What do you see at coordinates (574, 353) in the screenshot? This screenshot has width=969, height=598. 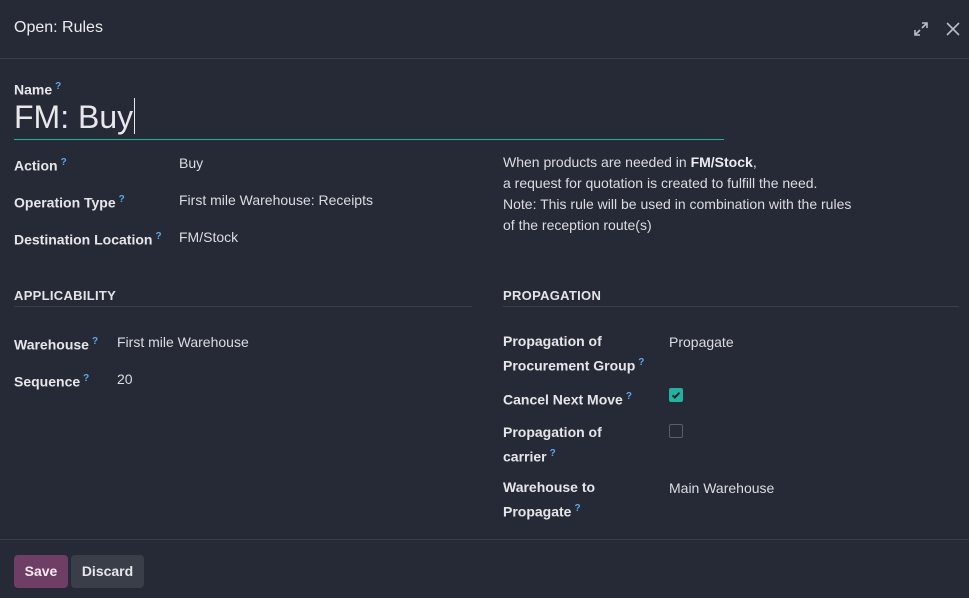 I see `propagation-group-label: Propagation of Procurement Group?` at bounding box center [574, 353].